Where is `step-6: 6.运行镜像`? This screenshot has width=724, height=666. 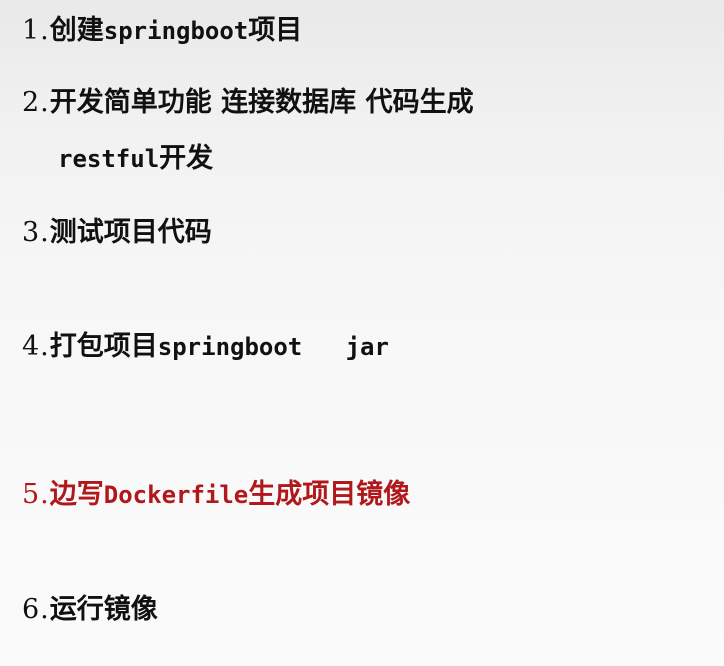 step-6: 6.运行镜像 is located at coordinates (90, 610).